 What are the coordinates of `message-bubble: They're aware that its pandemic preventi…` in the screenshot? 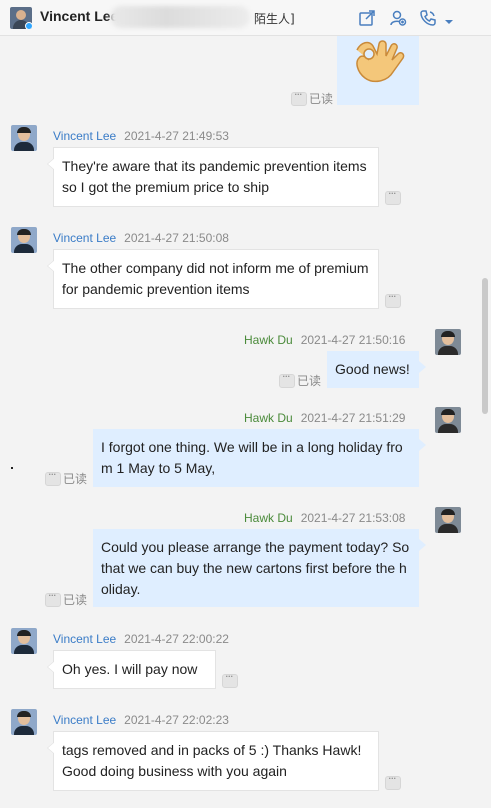 It's located at (213, 177).